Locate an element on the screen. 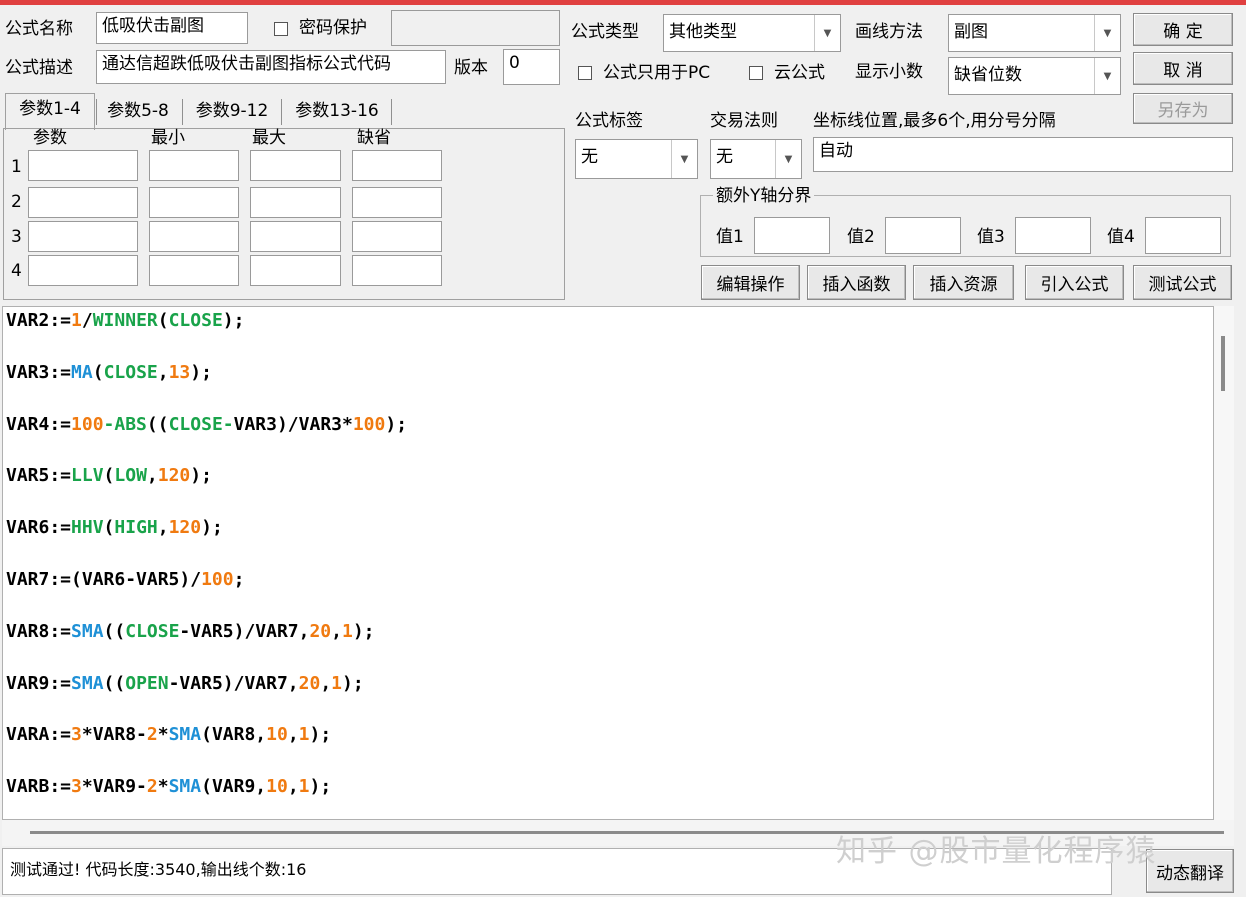 Image resolution: width=1246 pixels, height=897 pixels. code-token: 3 is located at coordinates (76, 787).